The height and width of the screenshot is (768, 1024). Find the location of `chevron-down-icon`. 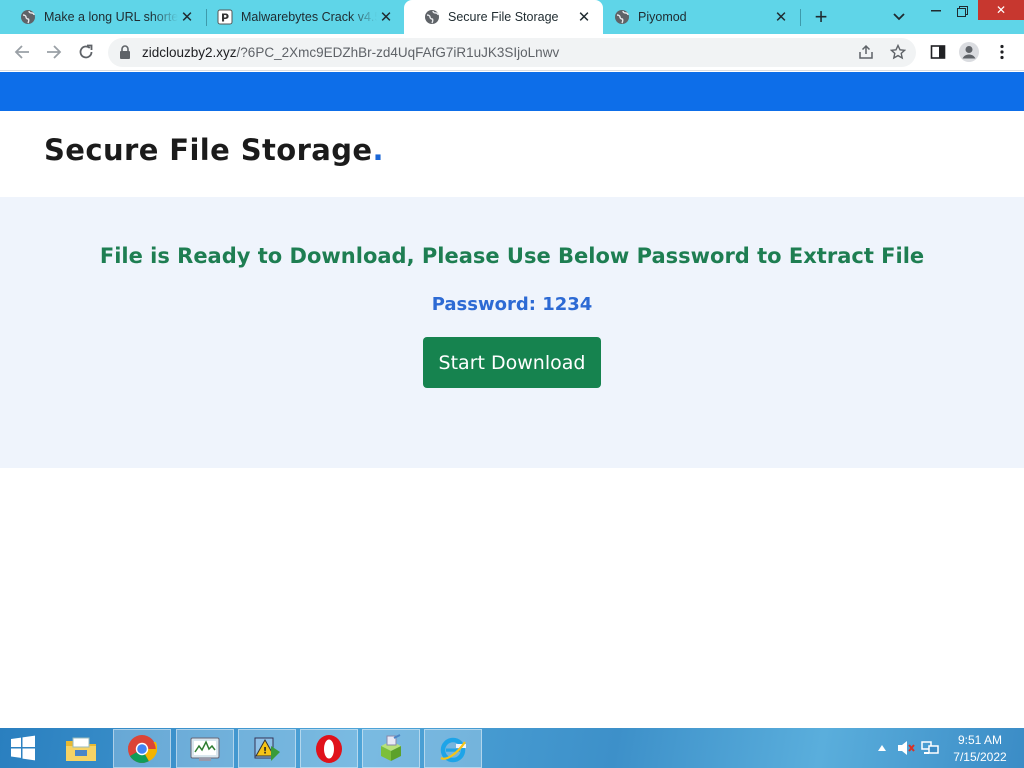

chevron-down-icon is located at coordinates (899, 17).